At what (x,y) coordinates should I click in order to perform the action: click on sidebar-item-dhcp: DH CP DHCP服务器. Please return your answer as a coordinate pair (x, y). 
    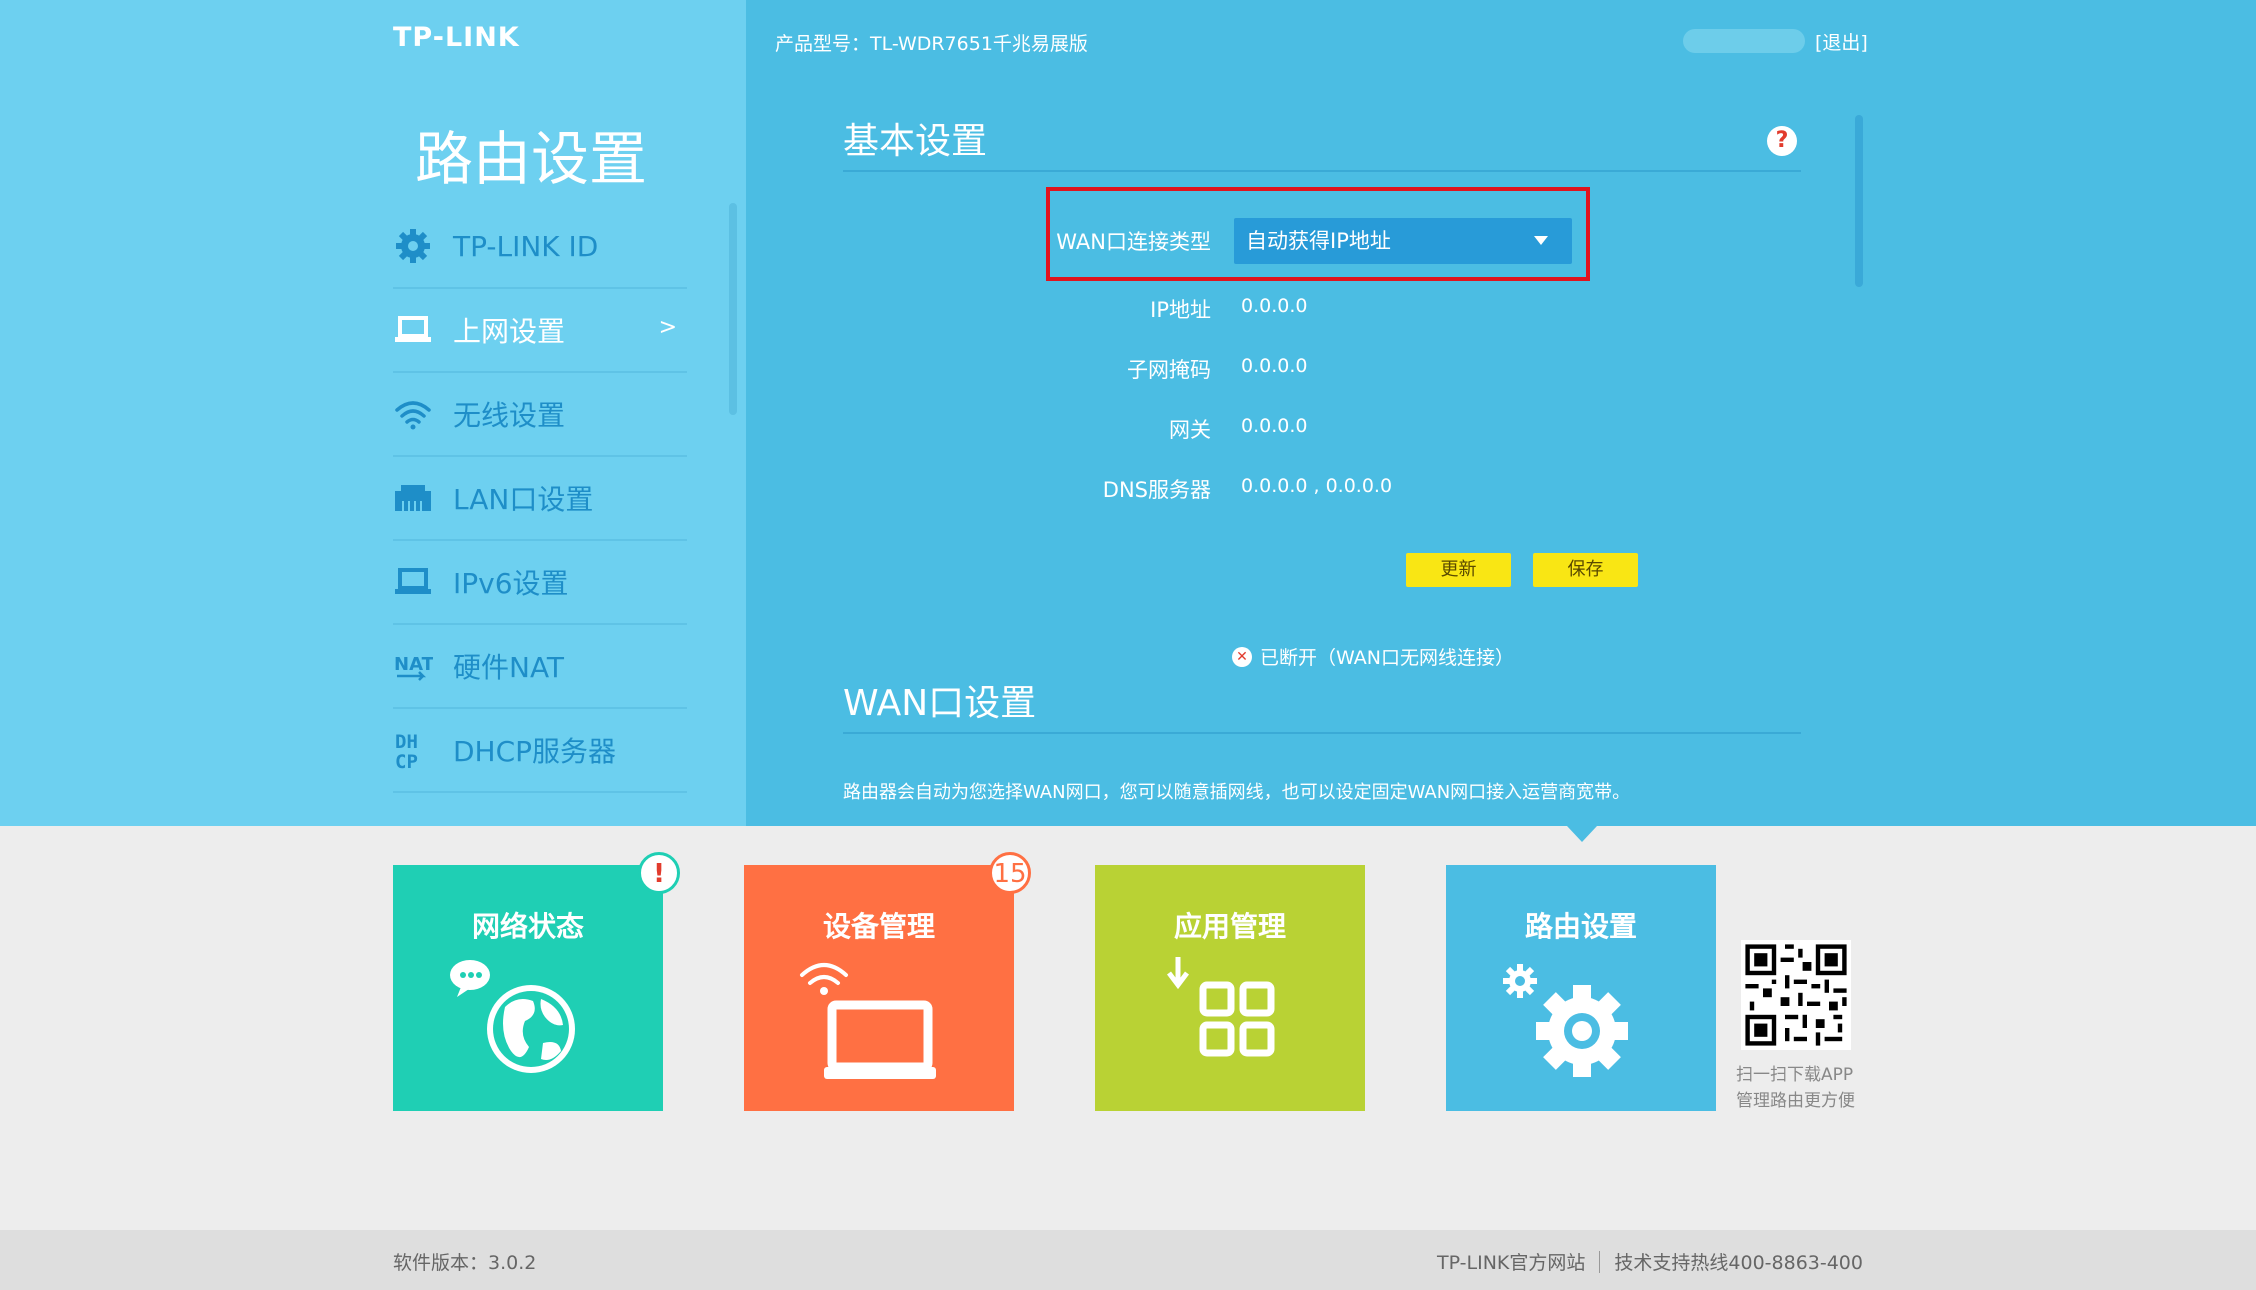
    Looking at the image, I should click on (540, 751).